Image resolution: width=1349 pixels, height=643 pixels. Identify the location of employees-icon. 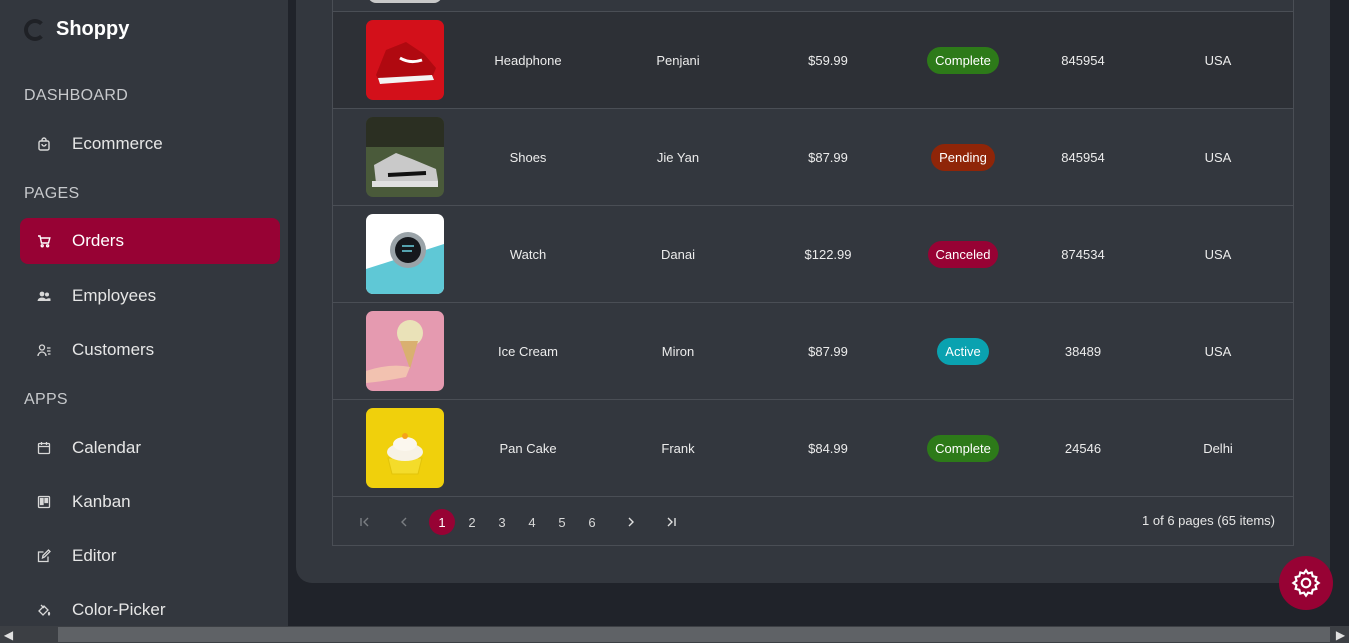
(44, 296).